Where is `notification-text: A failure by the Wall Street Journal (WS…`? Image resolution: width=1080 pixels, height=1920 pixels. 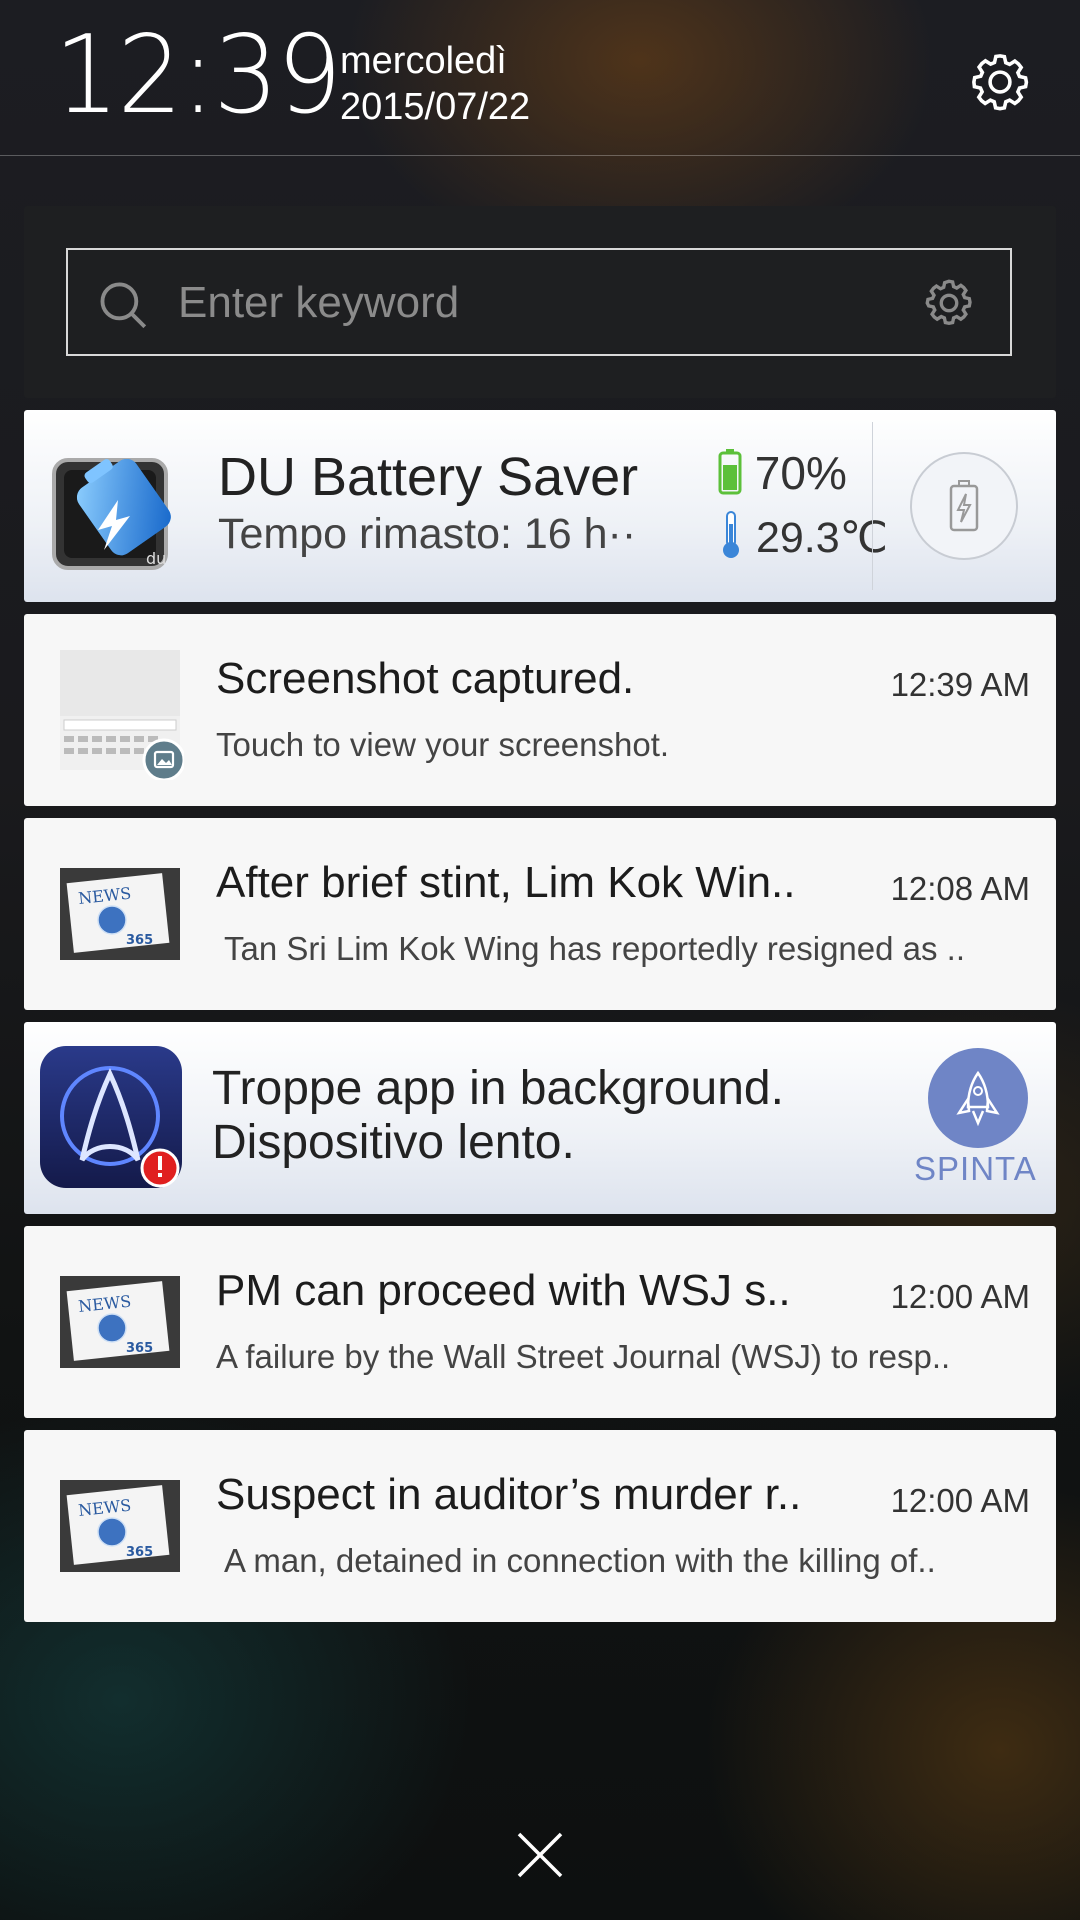
notification-text: A failure by the Wall Street Journal (WS… is located at coordinates (583, 1356).